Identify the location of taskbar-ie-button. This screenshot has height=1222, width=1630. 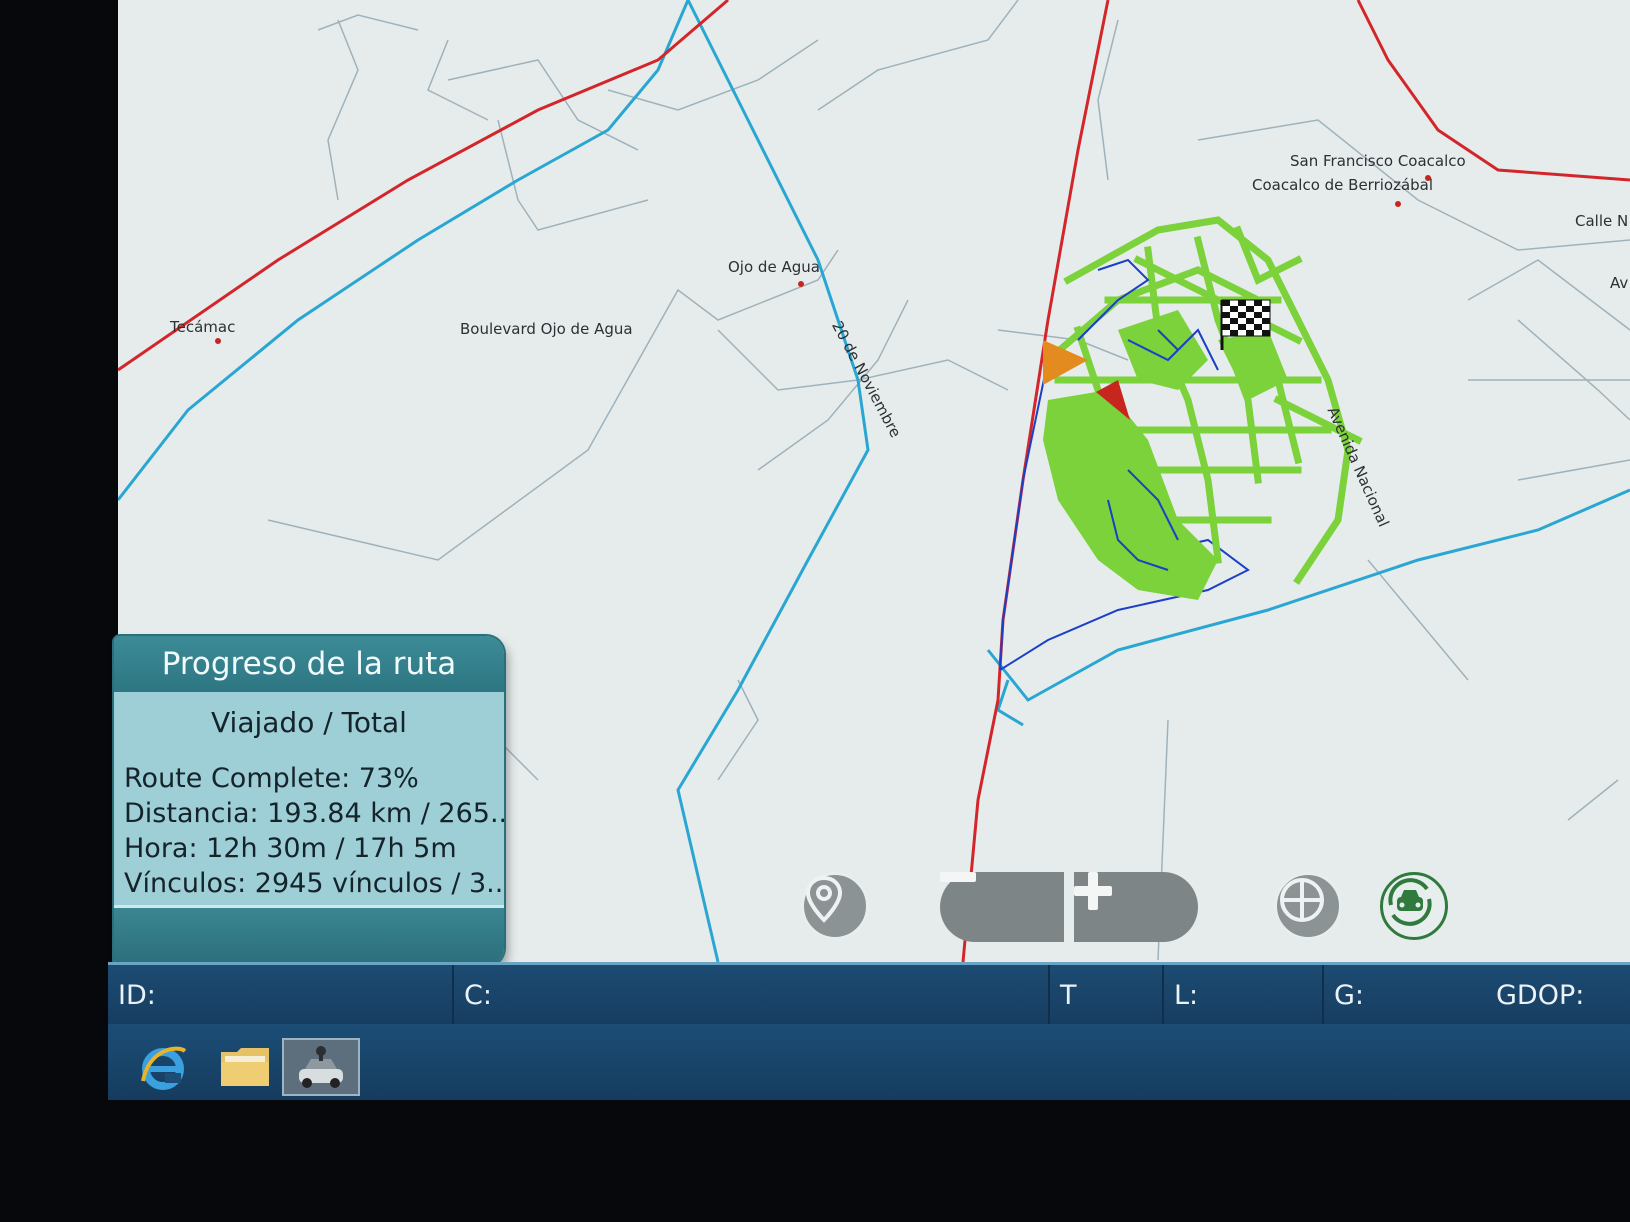
(163, 1067).